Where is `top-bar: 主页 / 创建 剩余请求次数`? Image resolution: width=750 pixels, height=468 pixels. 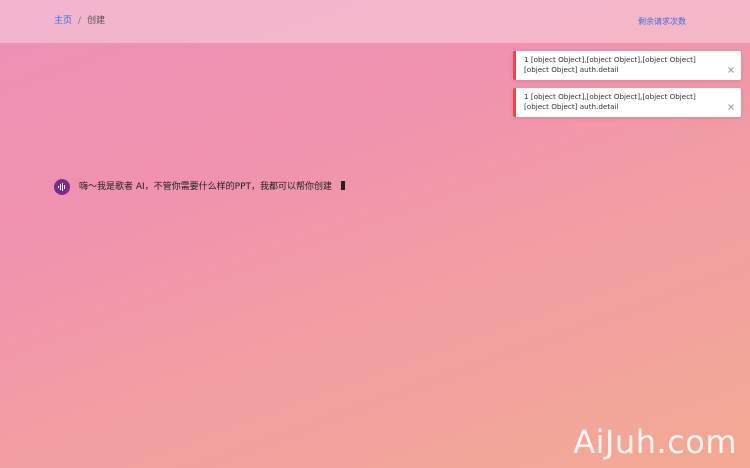 top-bar: 主页 / 创建 剩余请求次数 is located at coordinates (375, 21).